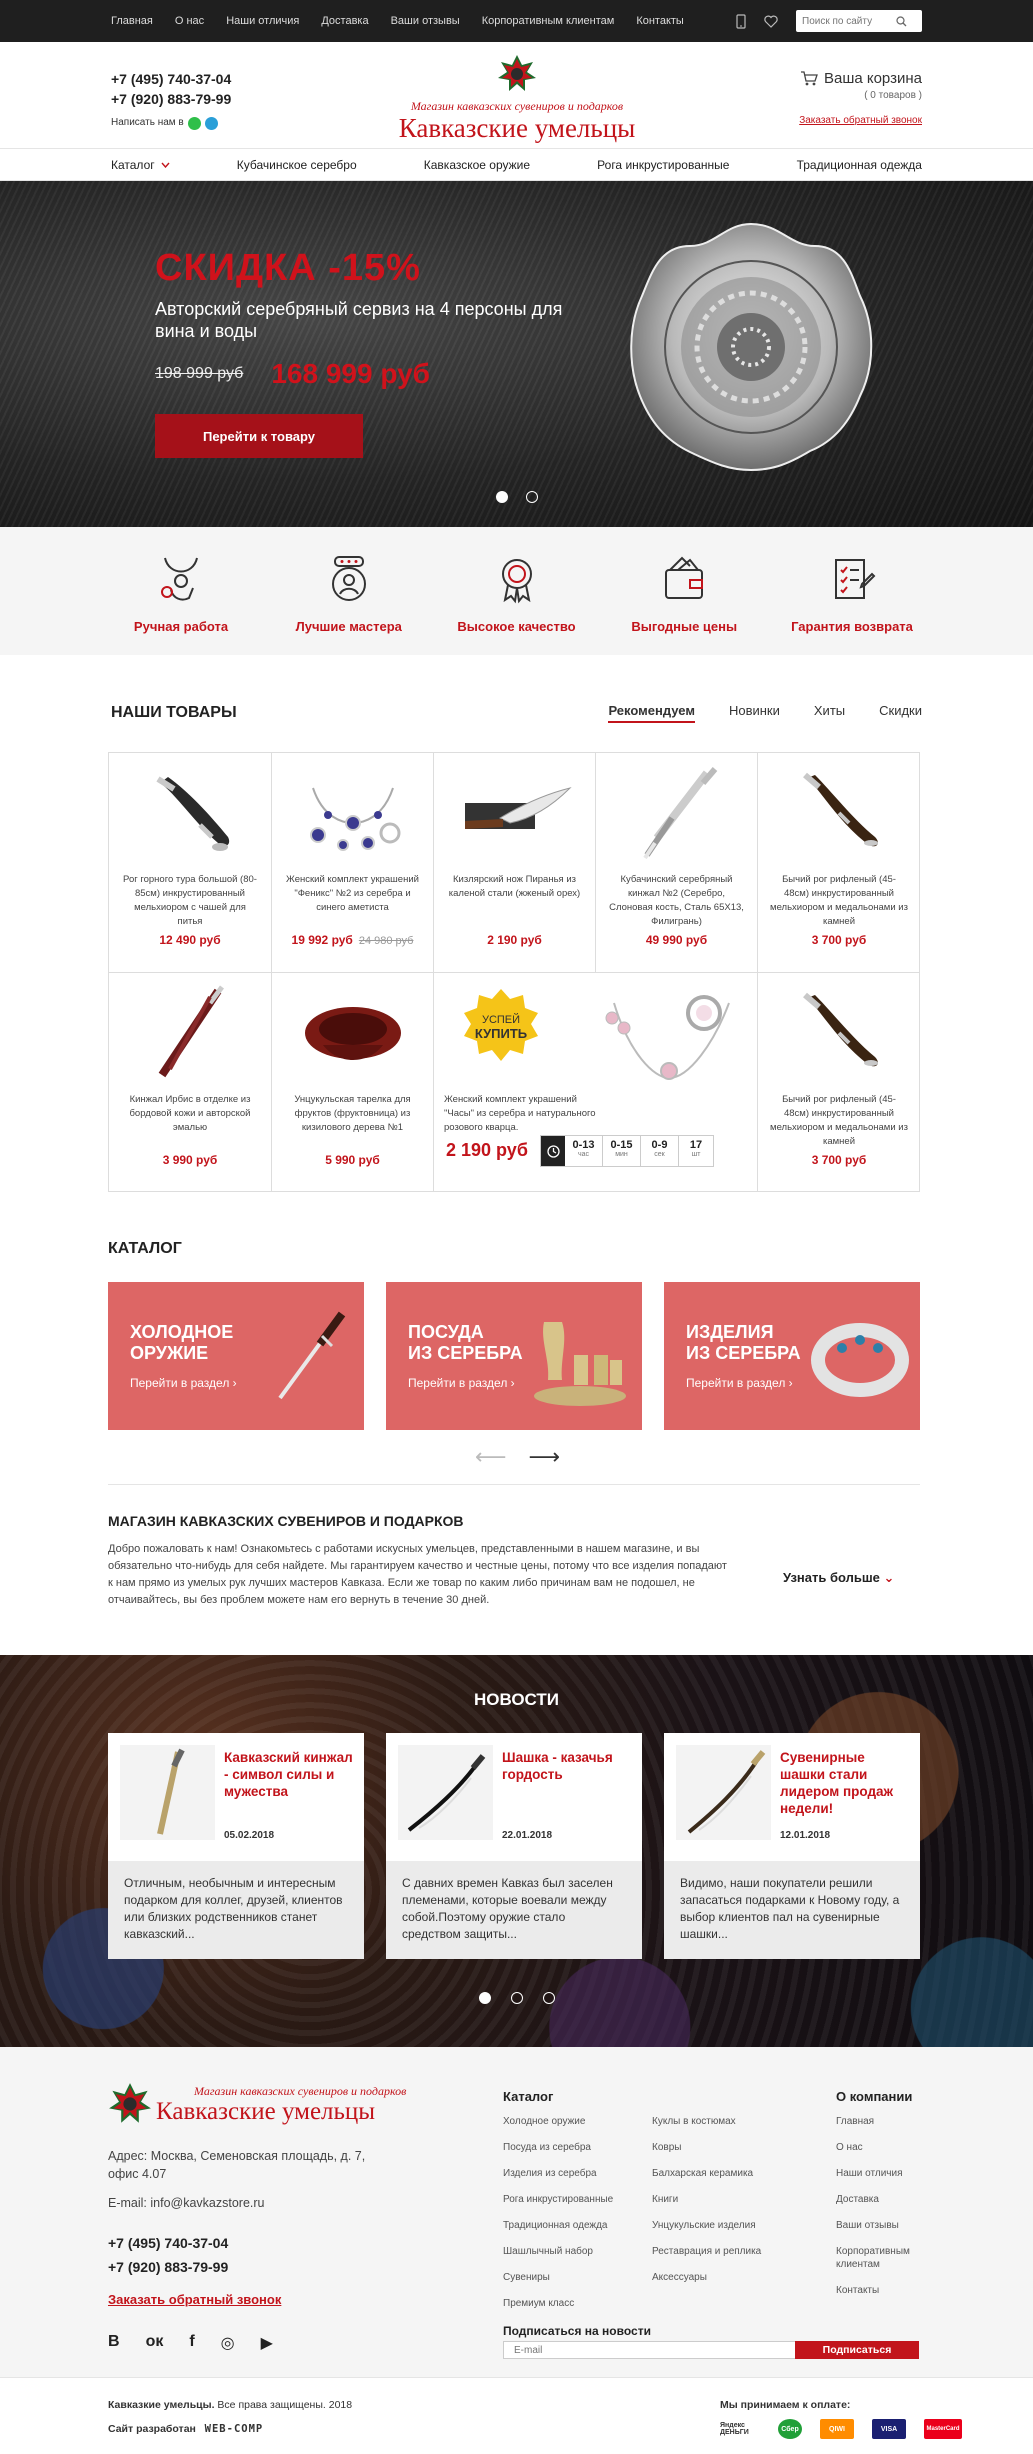 The image size is (1033, 2454). I want to click on subscribe-email-input, so click(649, 2350).